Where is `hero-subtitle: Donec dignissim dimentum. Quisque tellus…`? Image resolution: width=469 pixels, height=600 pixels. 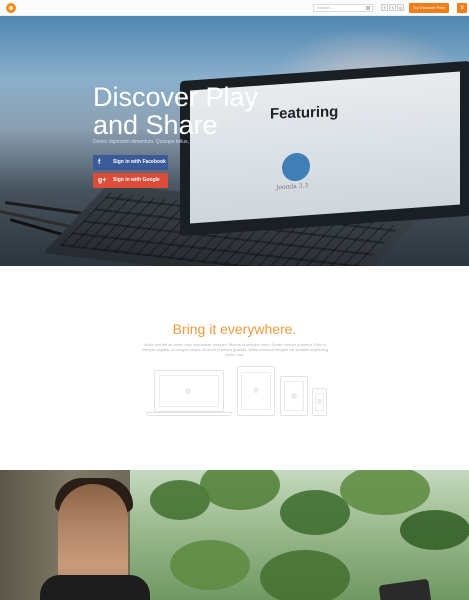
hero-subtitle: Donec dignissim dimentum. Quisque tellus… is located at coordinates (179, 142).